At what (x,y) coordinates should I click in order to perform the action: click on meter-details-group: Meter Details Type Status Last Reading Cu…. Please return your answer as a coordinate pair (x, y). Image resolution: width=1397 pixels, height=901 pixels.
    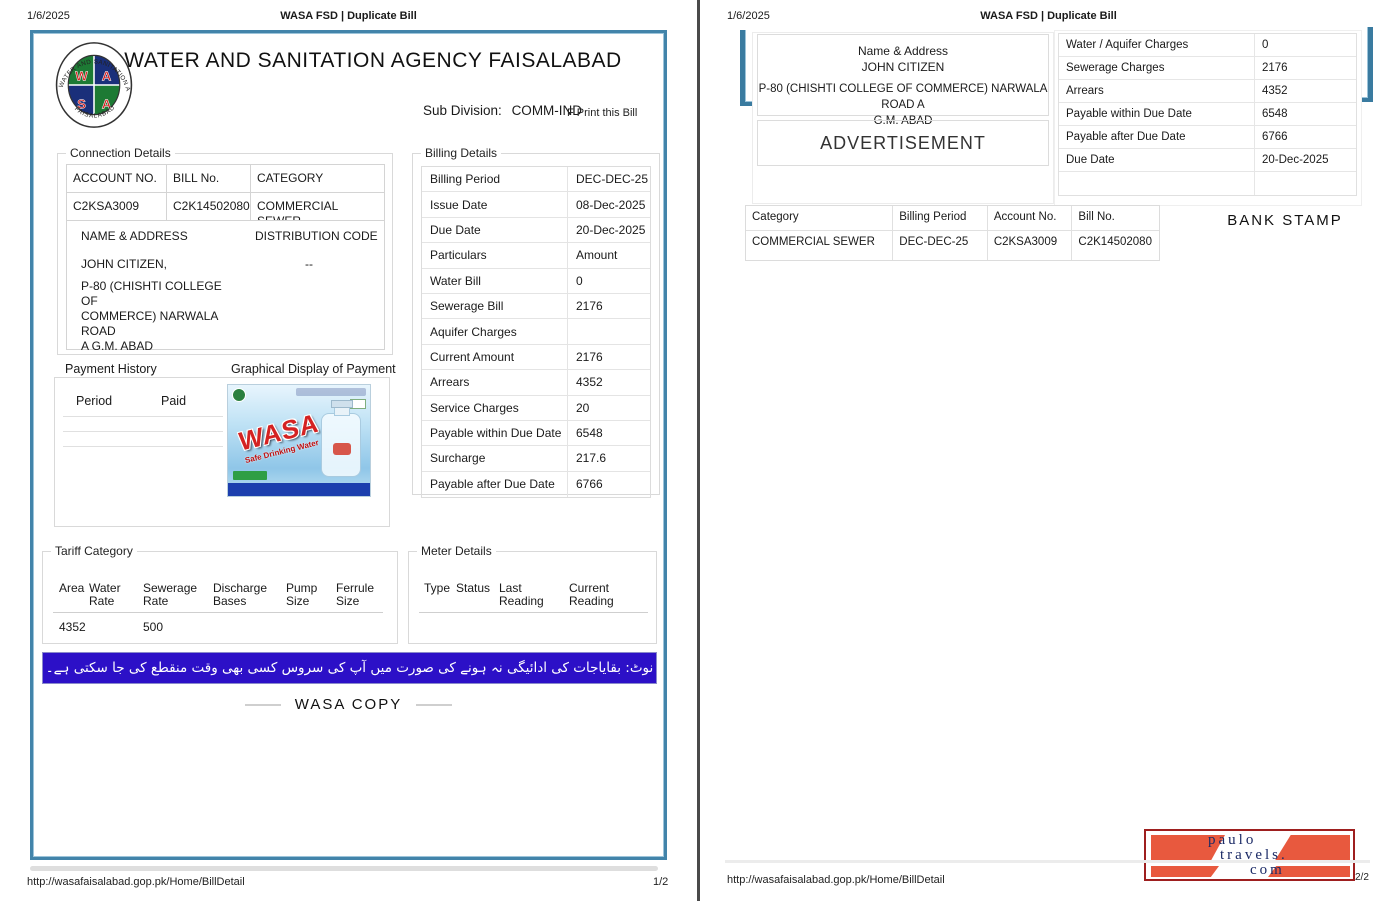
    Looking at the image, I should click on (532, 594).